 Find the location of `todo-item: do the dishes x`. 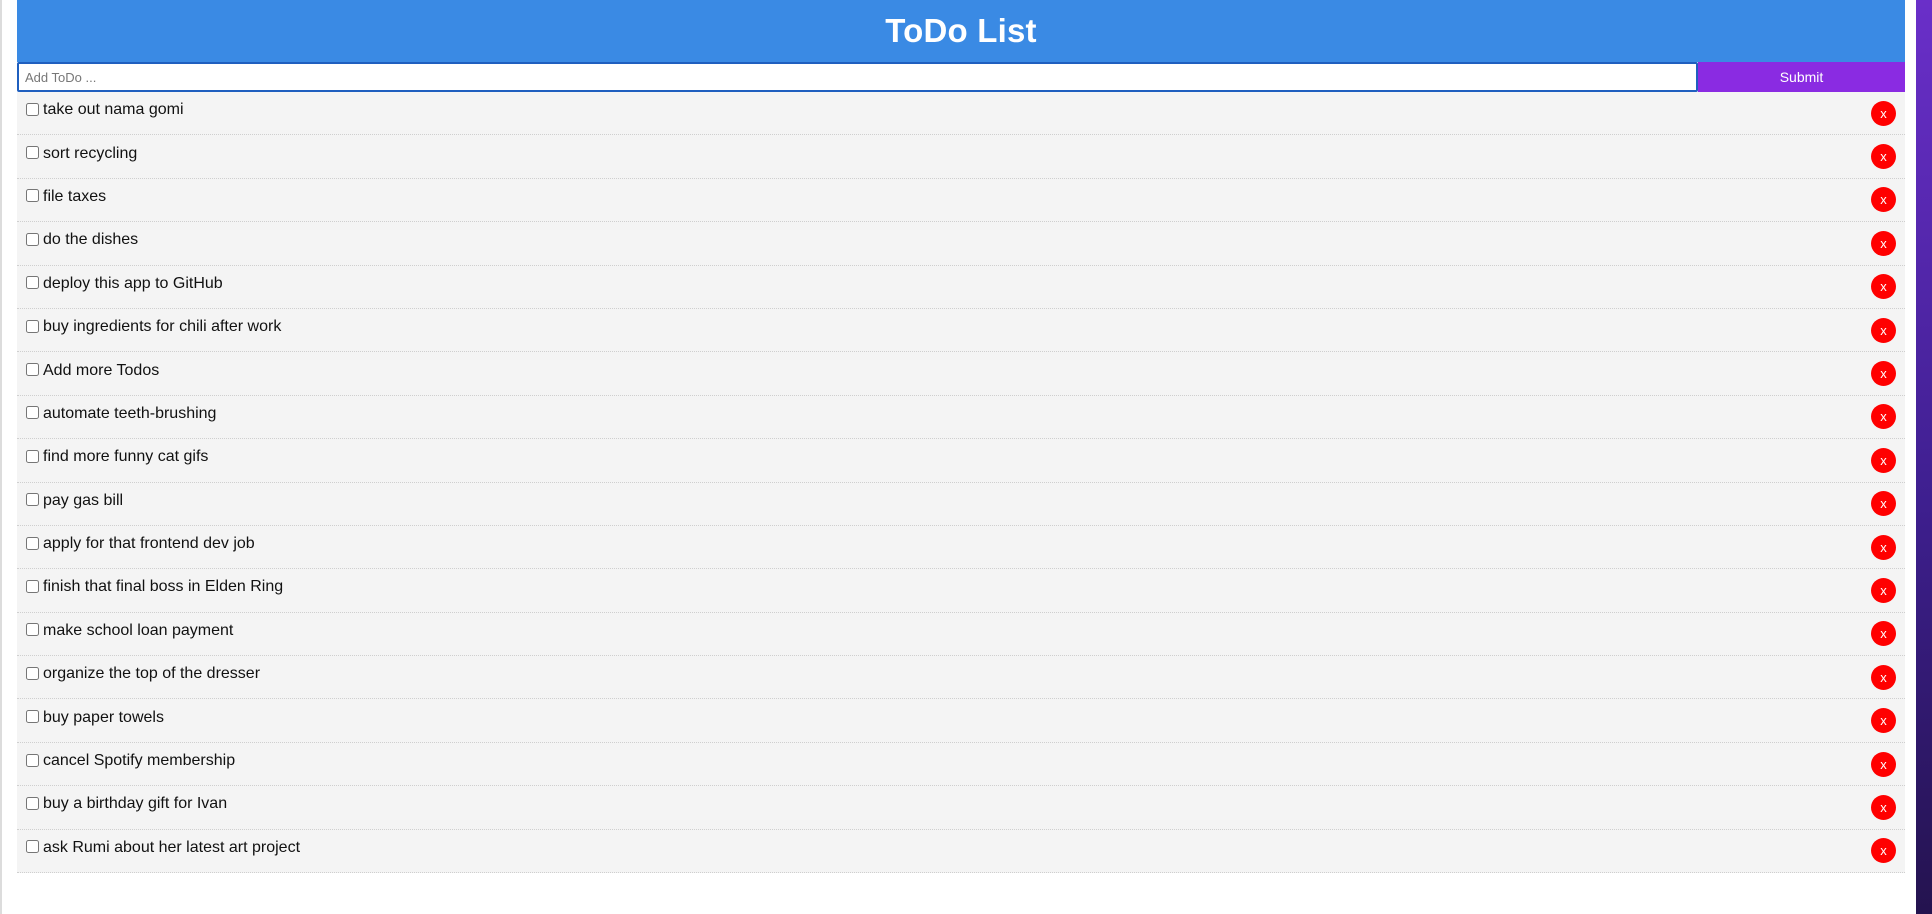

todo-item: do the dishes x is located at coordinates (961, 244).